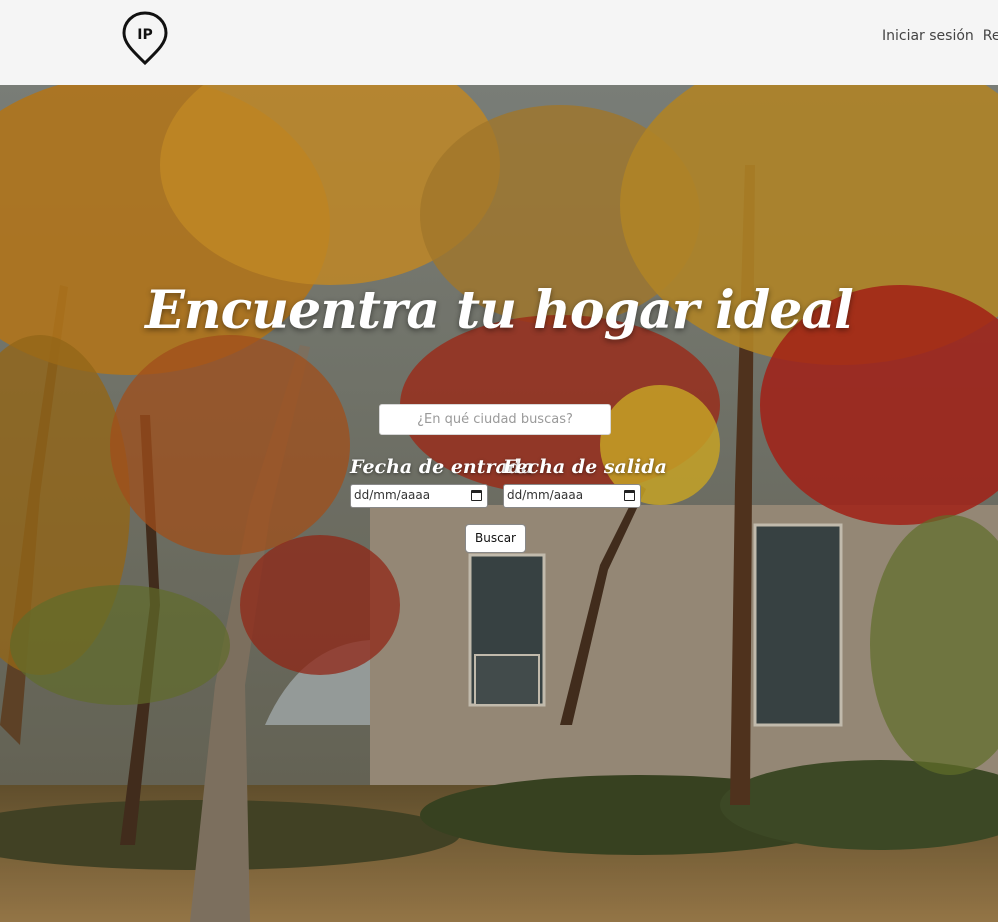  What do you see at coordinates (144, 35) in the screenshot?
I see `svg-text: IP` at bounding box center [144, 35].